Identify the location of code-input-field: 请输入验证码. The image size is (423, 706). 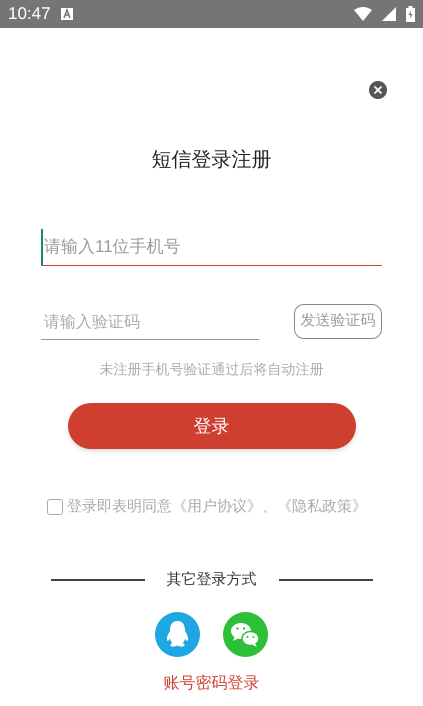
(150, 323).